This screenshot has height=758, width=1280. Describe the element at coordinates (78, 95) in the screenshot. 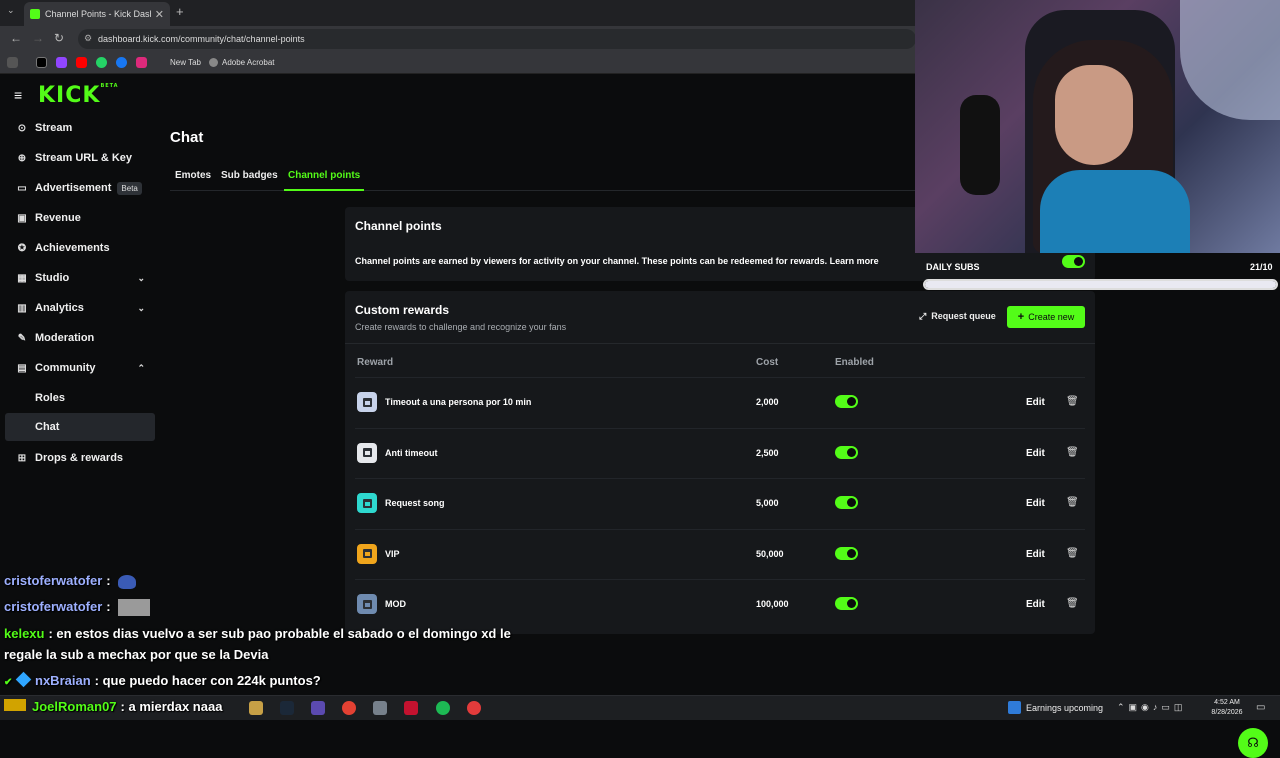

I see `kick-logo: KICKBETA` at that location.